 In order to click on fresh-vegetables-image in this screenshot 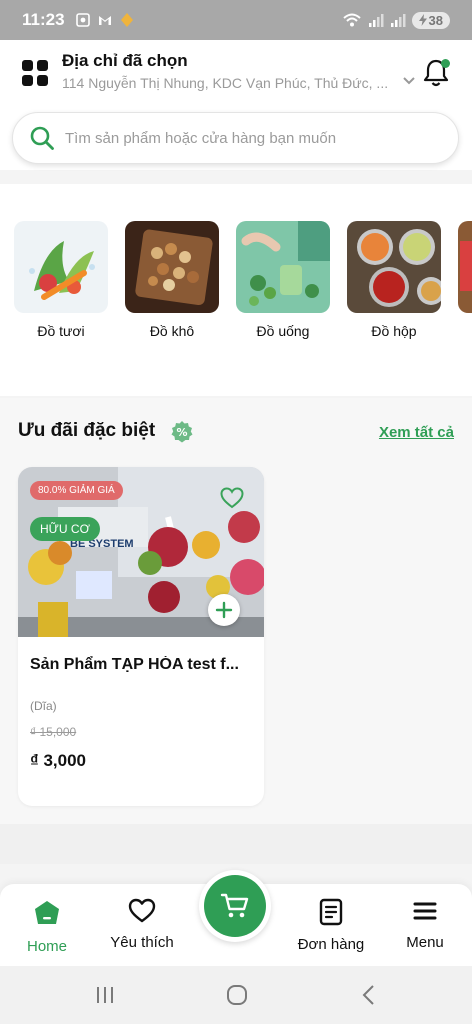, I will do `click(61, 267)`.